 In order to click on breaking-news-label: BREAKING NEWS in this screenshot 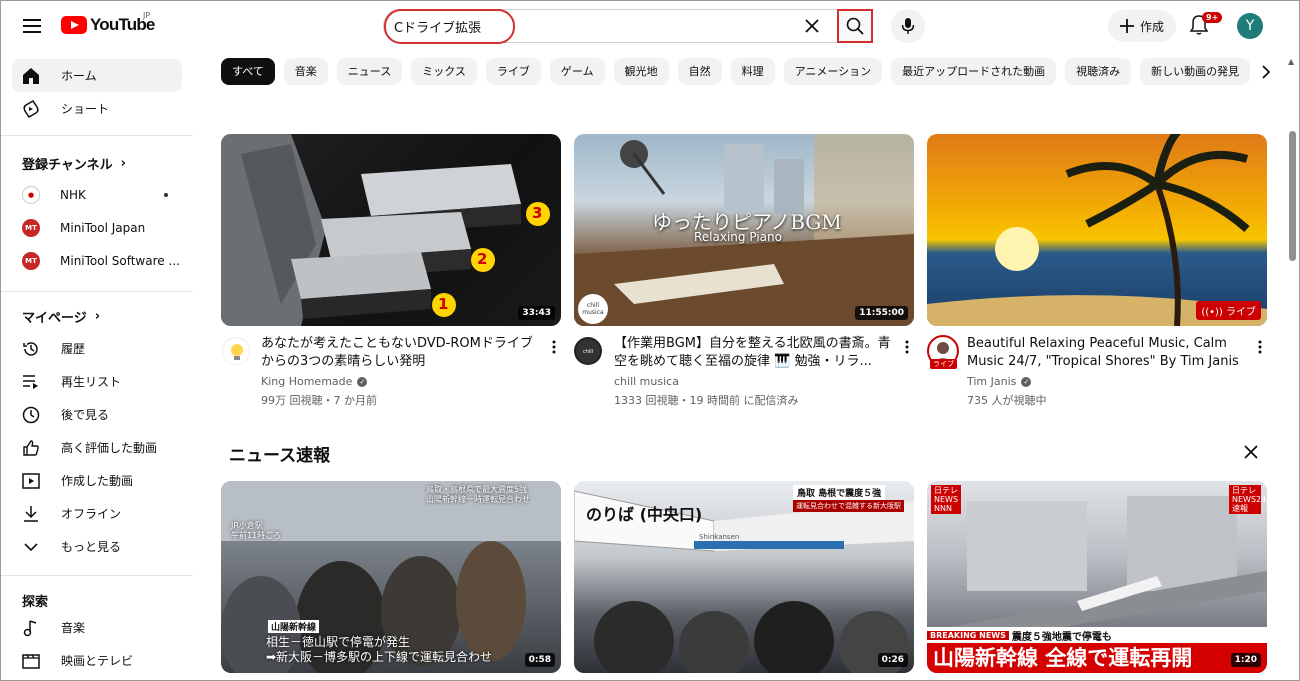, I will do `click(968, 635)`.